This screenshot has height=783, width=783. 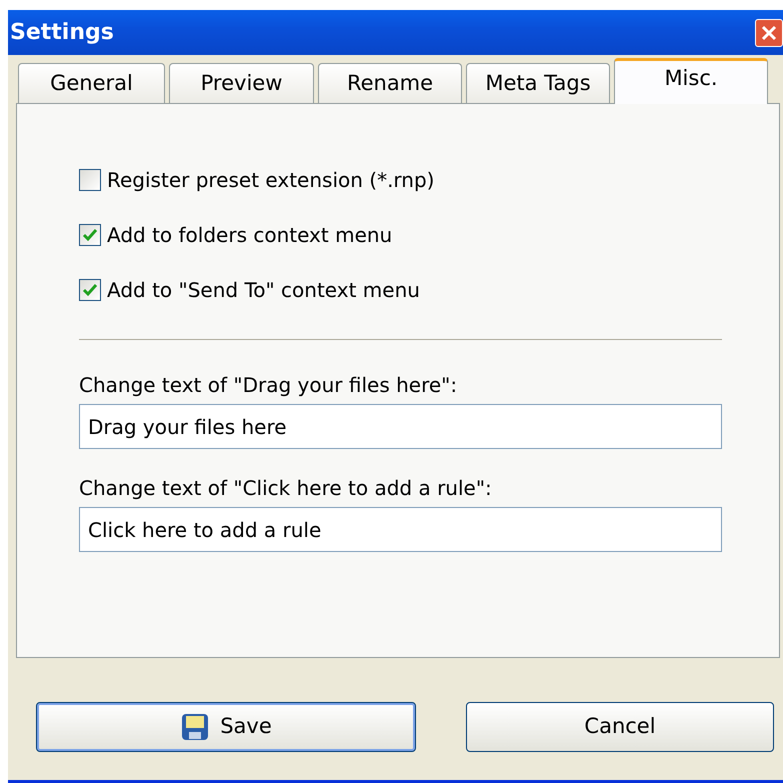 I want to click on close-icon, so click(x=769, y=33).